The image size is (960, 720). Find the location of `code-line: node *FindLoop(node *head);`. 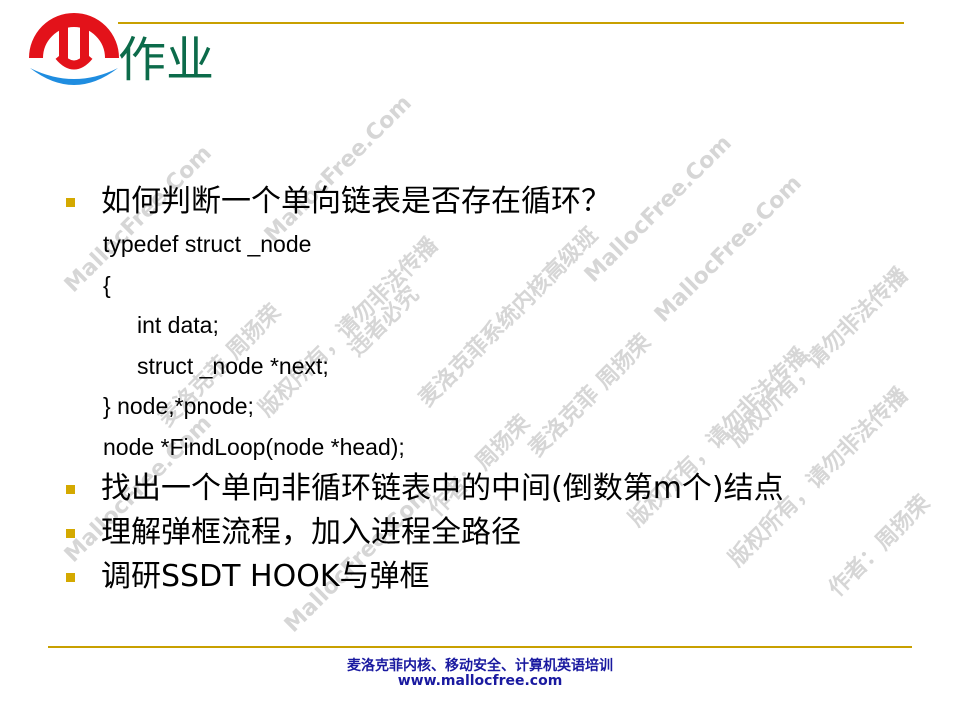

code-line: node *FindLoop(node *head); is located at coordinates (254, 446).